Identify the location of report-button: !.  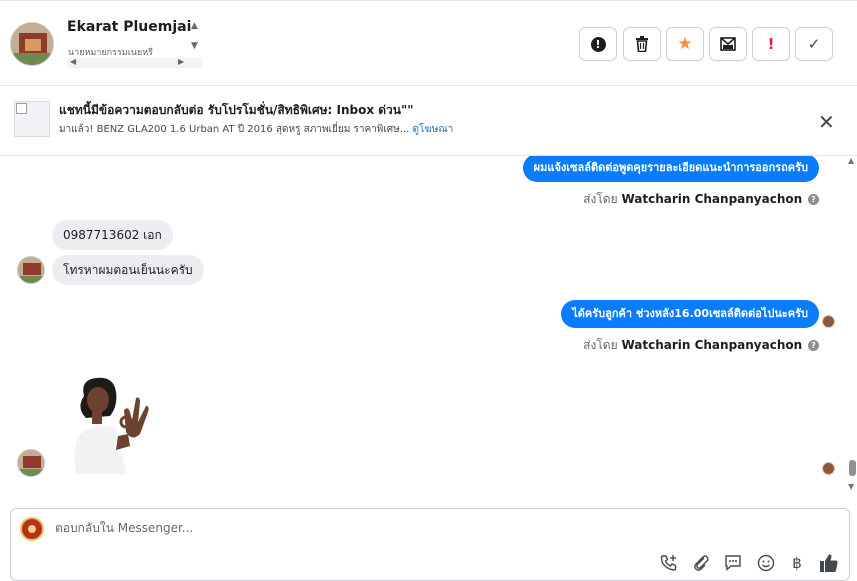
(598, 44).